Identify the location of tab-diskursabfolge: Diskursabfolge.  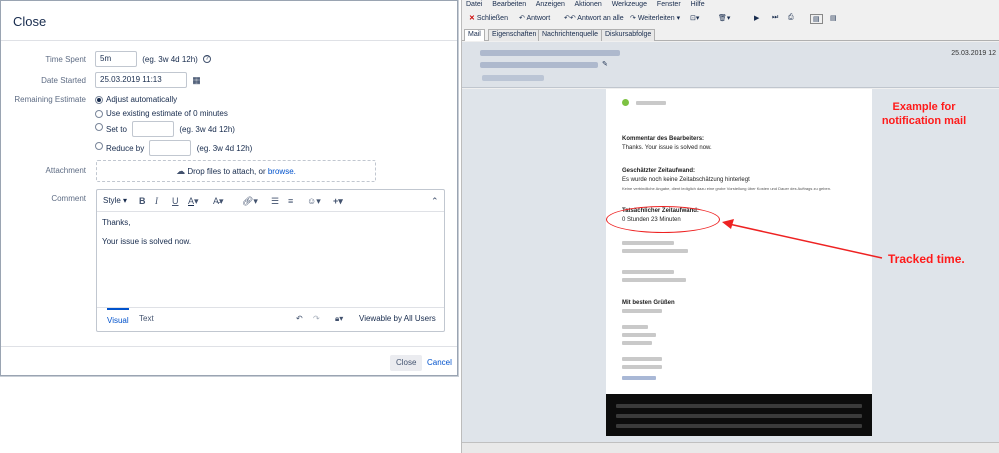
(628, 35).